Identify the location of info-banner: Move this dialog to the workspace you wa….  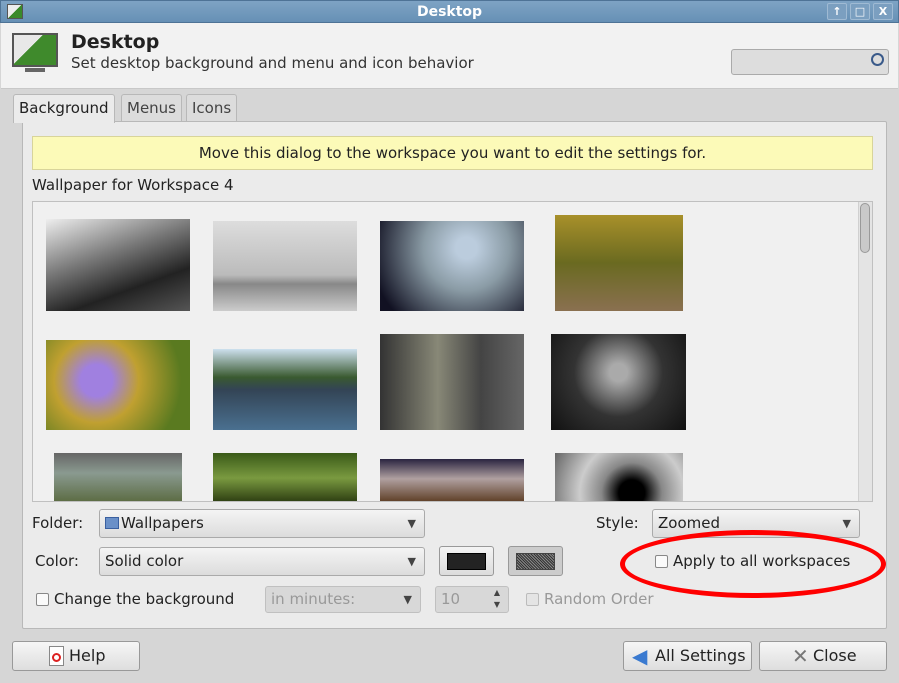
(452, 153).